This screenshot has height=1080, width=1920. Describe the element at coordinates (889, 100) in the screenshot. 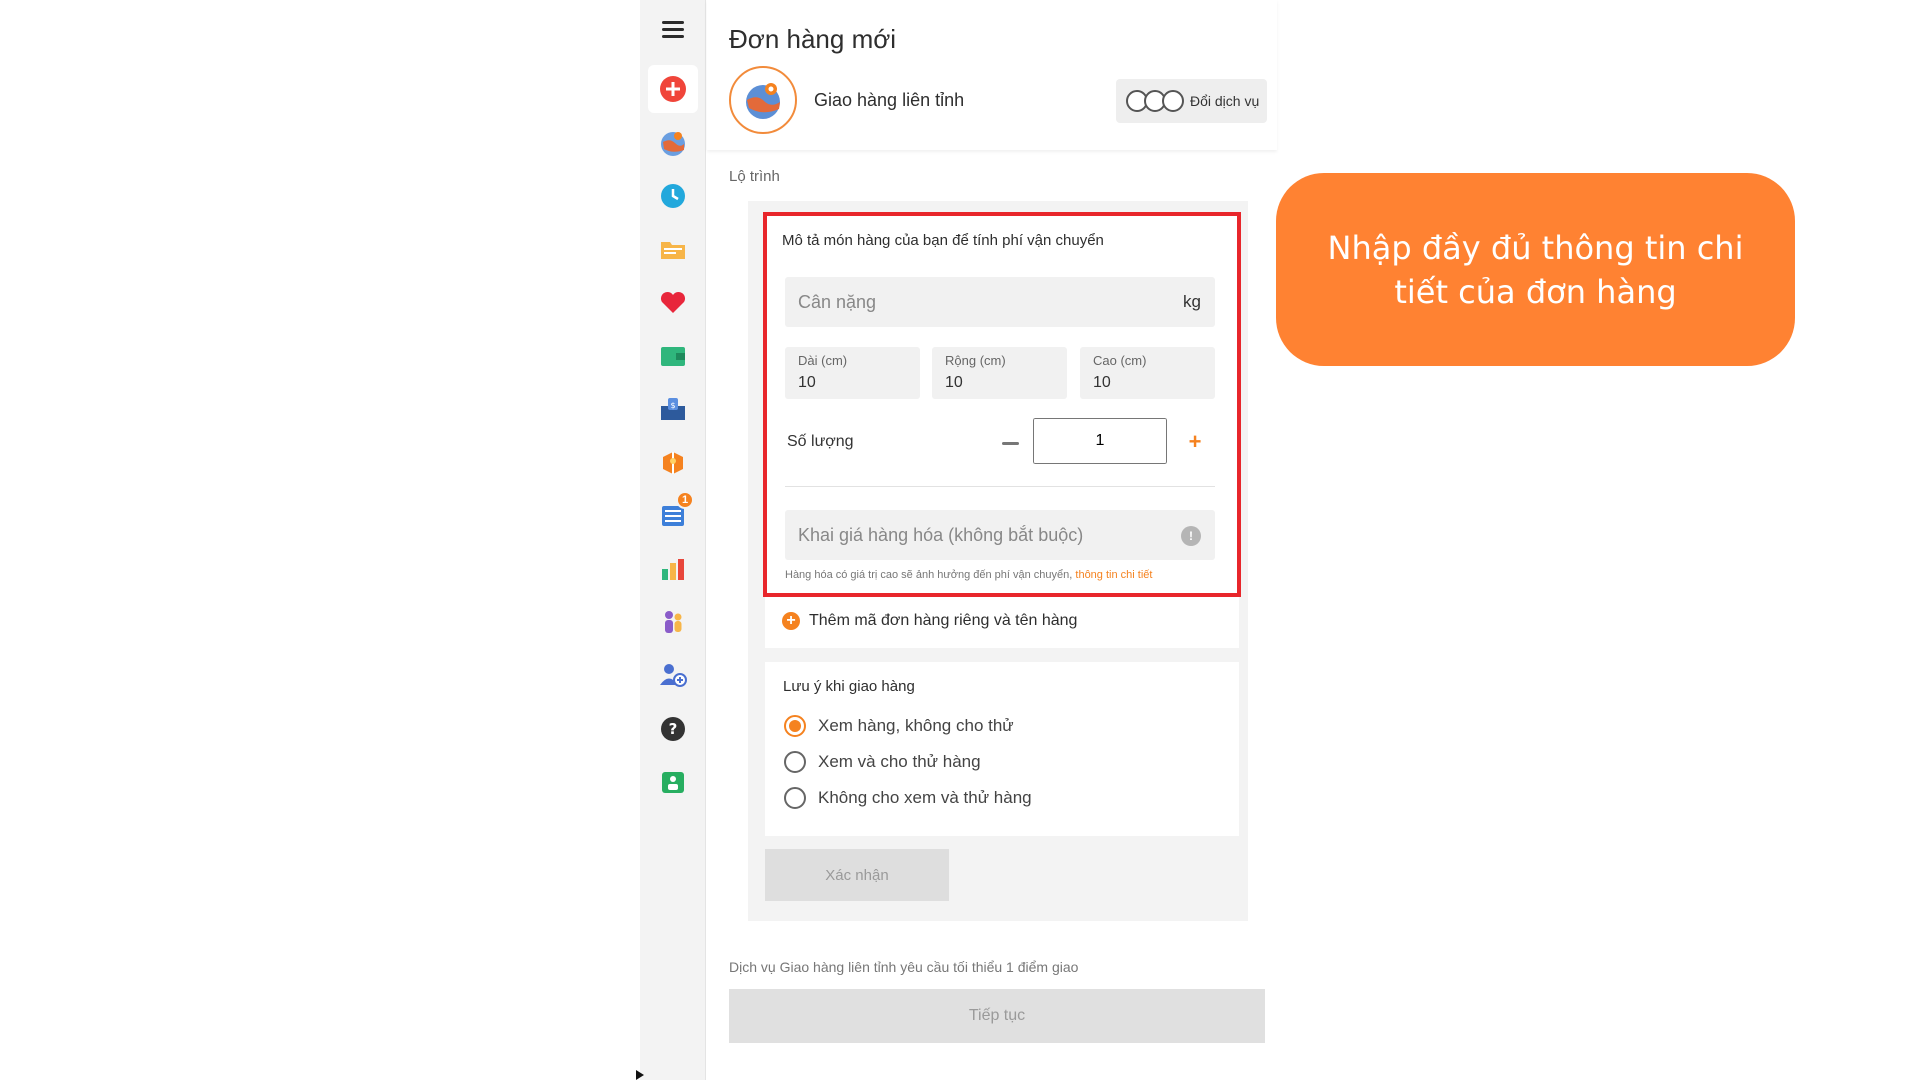

I see `service-name: Giao hàng liên tỉnh` at that location.